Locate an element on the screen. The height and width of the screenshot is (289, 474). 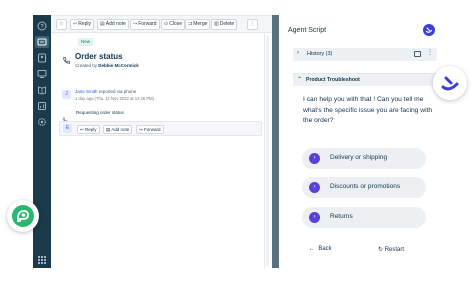
option-label: Returns is located at coordinates (341, 216).